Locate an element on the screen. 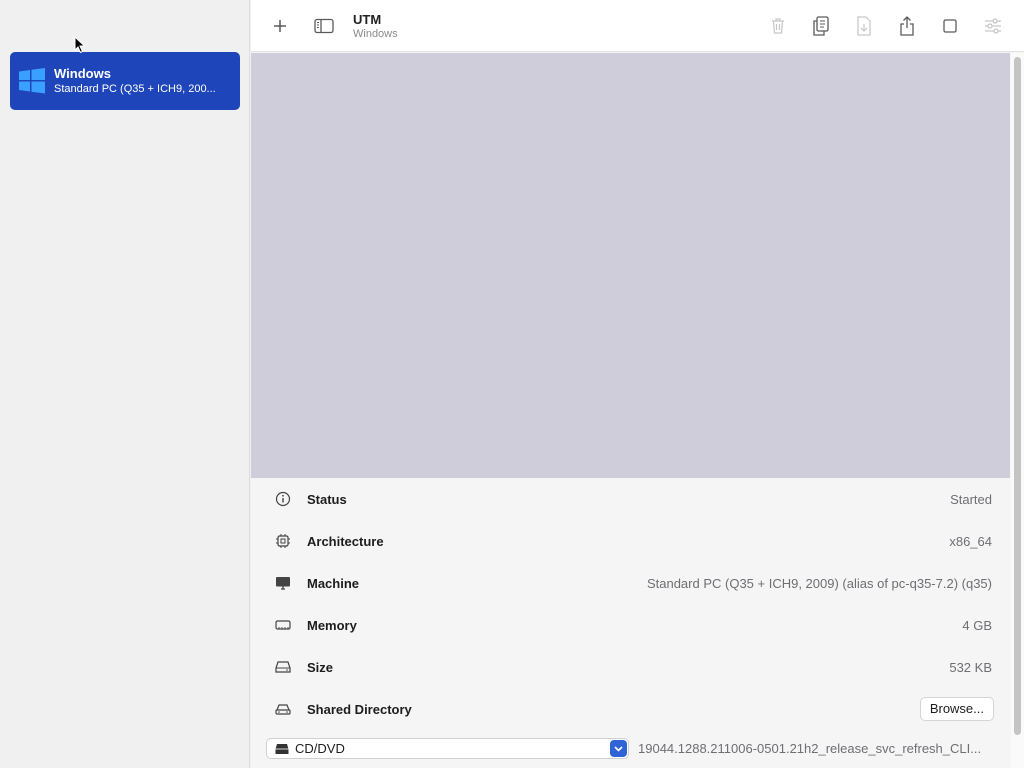 The image size is (1024, 768). scrollbar is located at coordinates (1017, 410).